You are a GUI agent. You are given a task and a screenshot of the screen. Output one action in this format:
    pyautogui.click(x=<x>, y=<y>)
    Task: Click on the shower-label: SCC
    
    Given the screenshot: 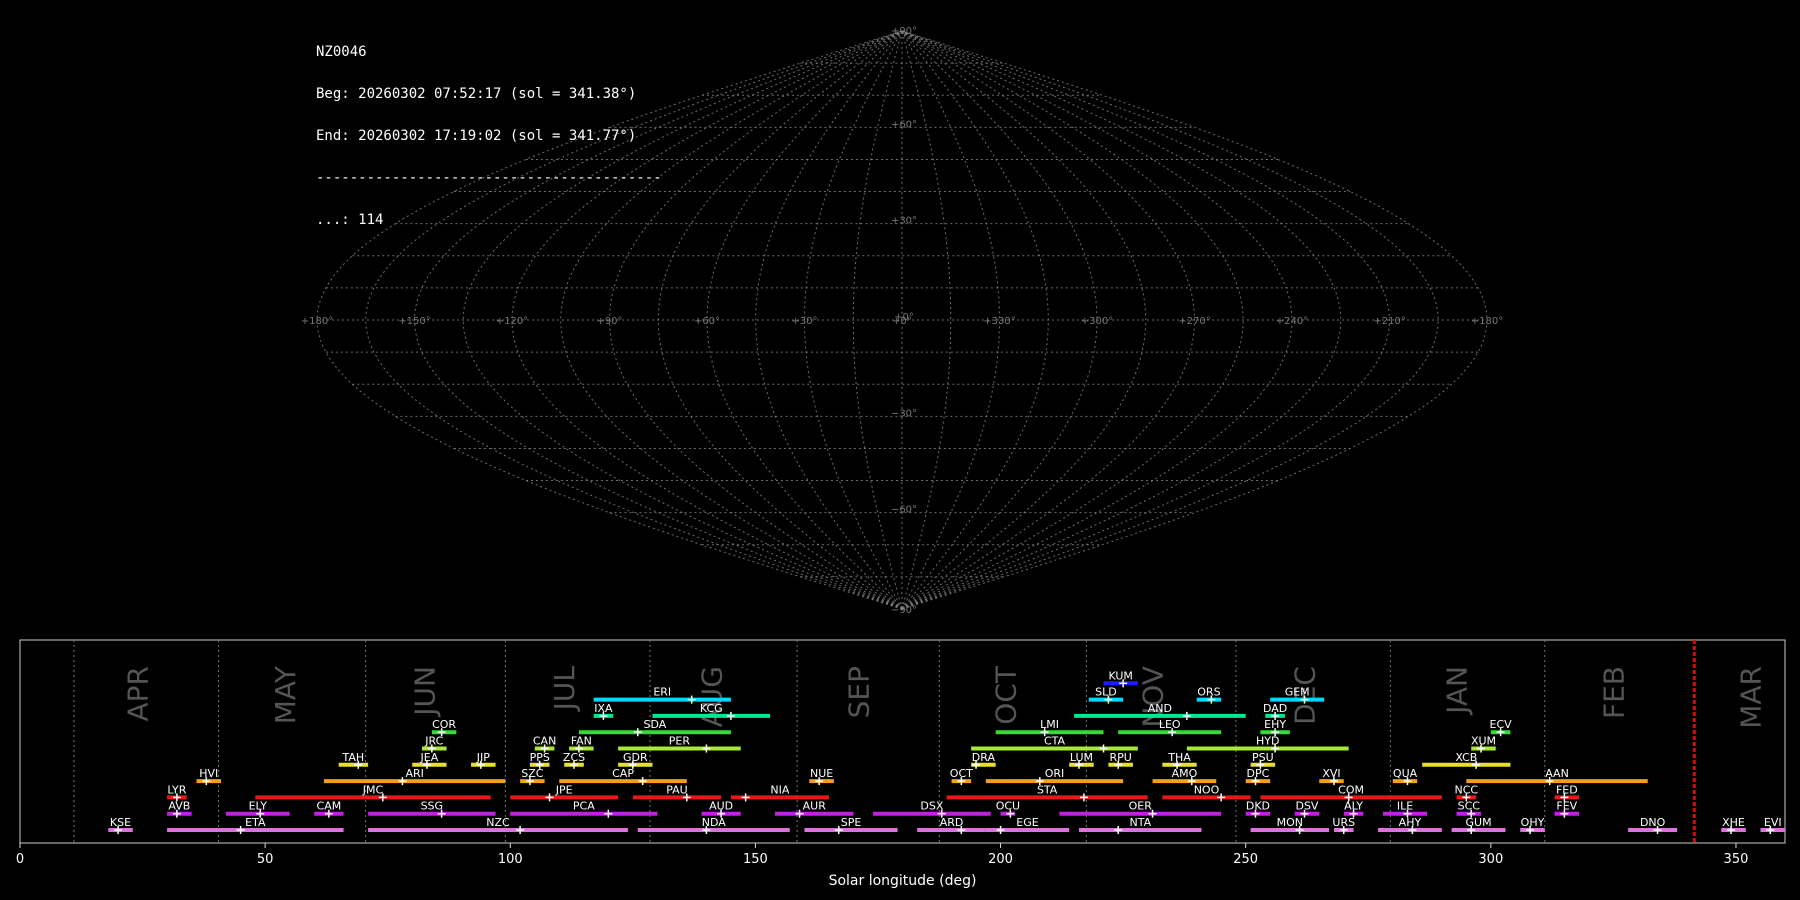 What is the action you would take?
    pyautogui.click(x=1469, y=806)
    